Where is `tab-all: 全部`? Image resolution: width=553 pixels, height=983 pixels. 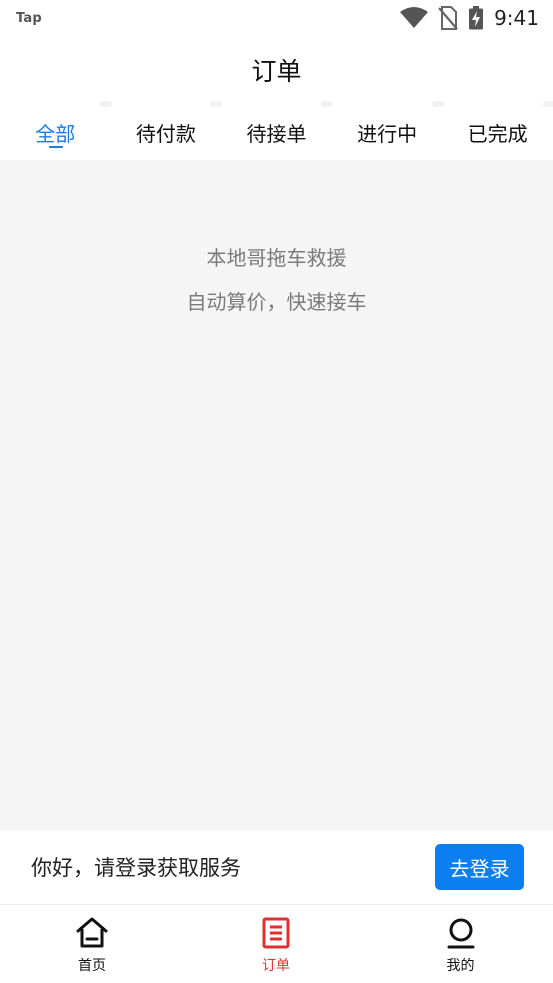
tab-all: 全部 is located at coordinates (55, 132).